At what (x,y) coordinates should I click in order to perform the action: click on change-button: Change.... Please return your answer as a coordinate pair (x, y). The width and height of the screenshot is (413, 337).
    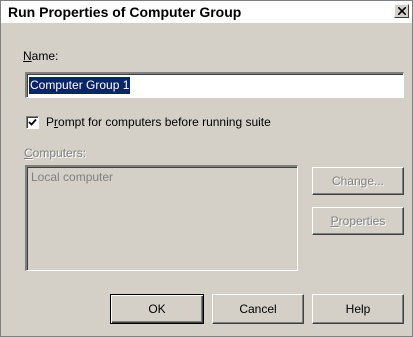
    Looking at the image, I should click on (358, 181).